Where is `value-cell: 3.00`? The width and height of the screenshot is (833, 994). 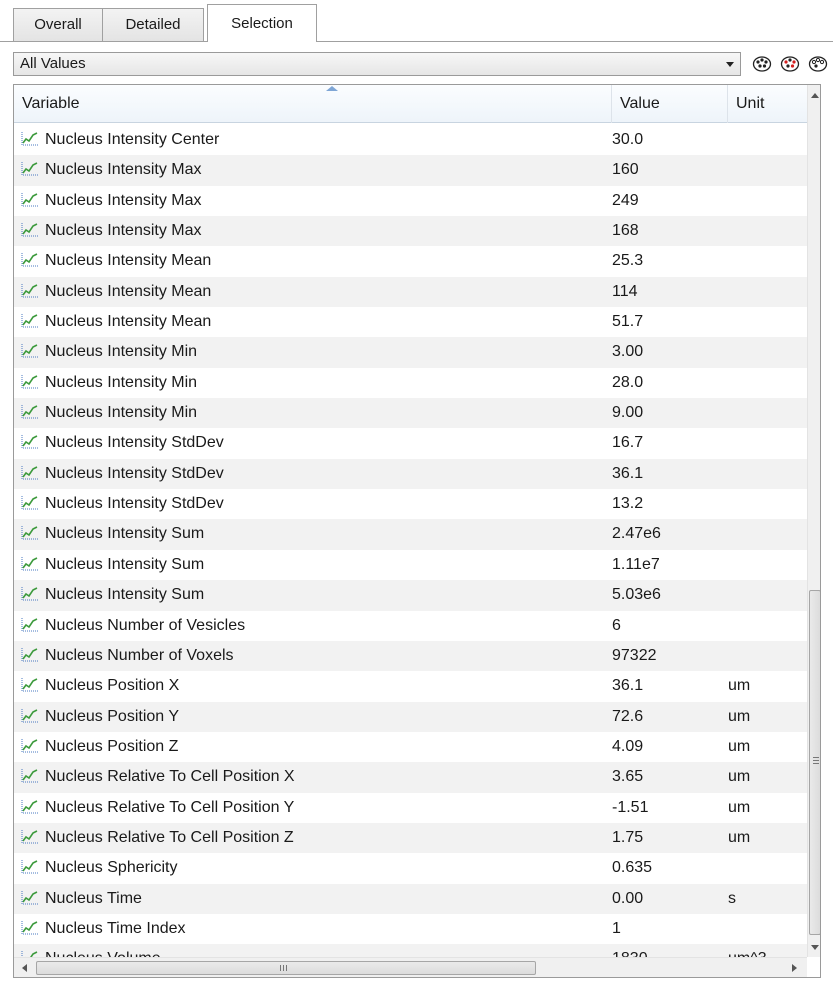 value-cell: 3.00 is located at coordinates (628, 352).